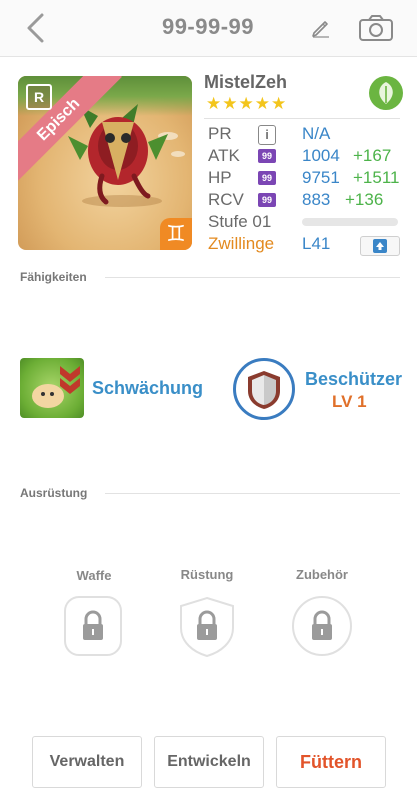 This screenshot has height=800, width=417. Describe the element at coordinates (316, 199) in the screenshot. I see `rcv-value: 883` at that location.